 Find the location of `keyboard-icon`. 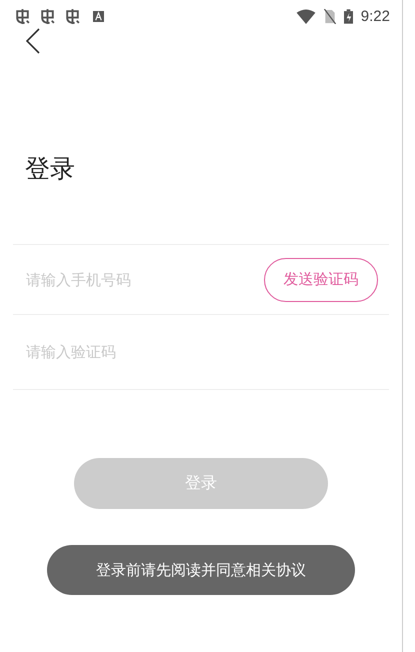

keyboard-icon is located at coordinates (98, 16).